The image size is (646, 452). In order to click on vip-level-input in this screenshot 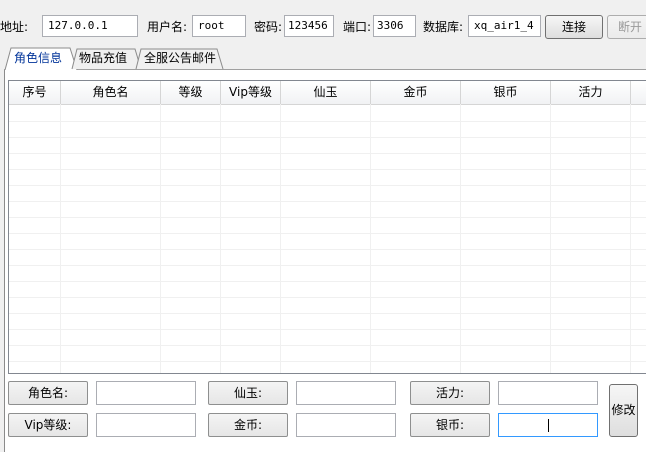, I will do `click(146, 425)`.